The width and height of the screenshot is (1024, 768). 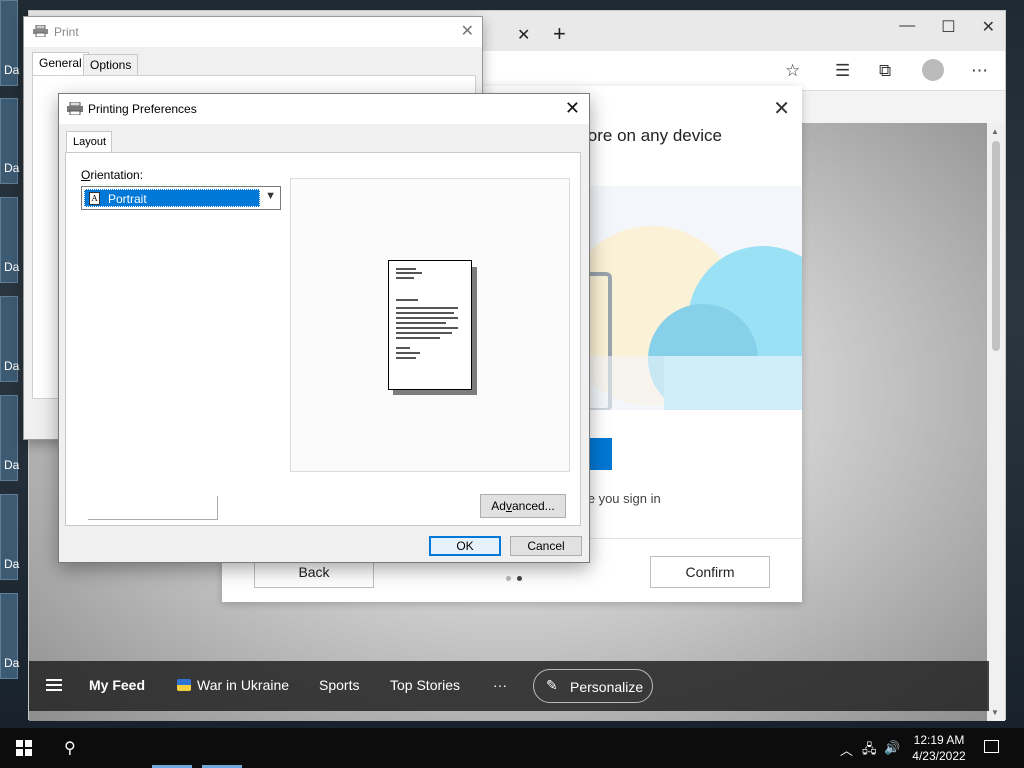 What do you see at coordinates (546, 546) in the screenshot?
I see `cancel-button: Cancel` at bounding box center [546, 546].